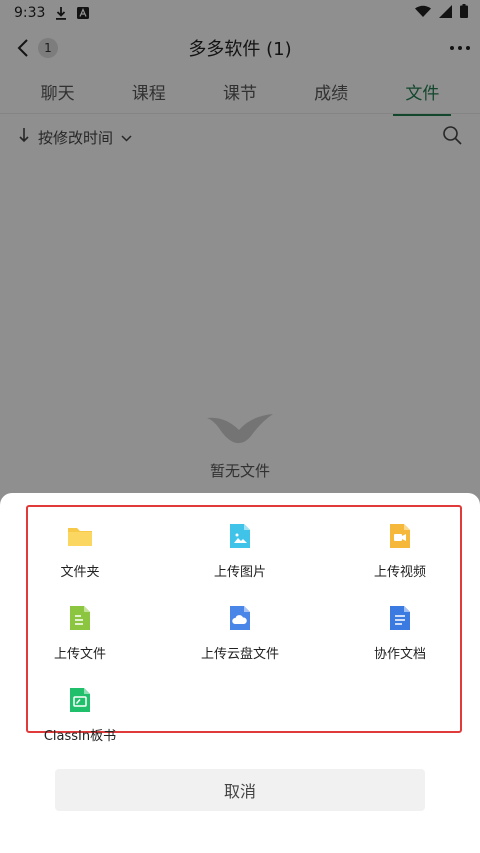 This screenshot has height=853, width=480. What do you see at coordinates (399, 572) in the screenshot?
I see `upload-video-label: 上传视频` at bounding box center [399, 572].